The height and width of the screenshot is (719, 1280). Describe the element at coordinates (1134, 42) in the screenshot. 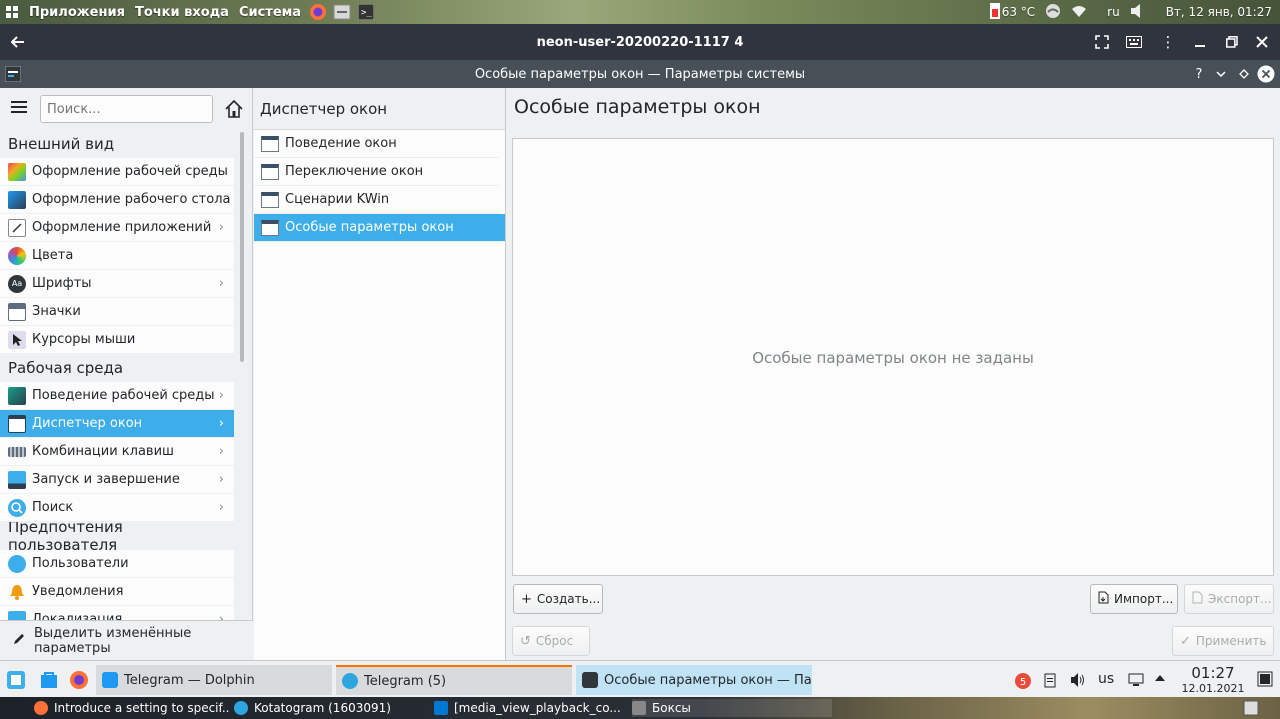

I see `keyboard-icon` at that location.